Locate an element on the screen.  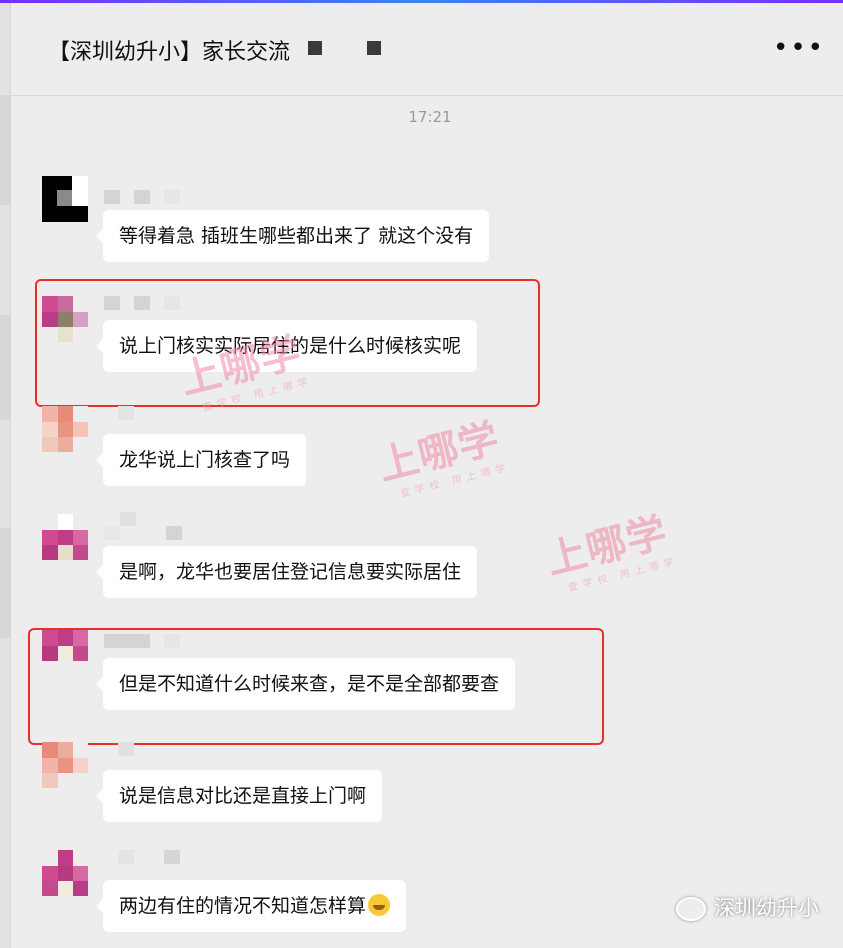
timestamp: 17:21 is located at coordinates (430, 117).